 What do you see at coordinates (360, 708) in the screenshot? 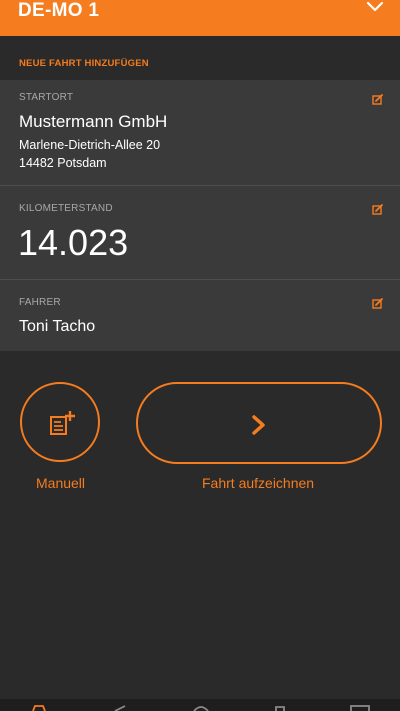
I see `list-icon` at bounding box center [360, 708].